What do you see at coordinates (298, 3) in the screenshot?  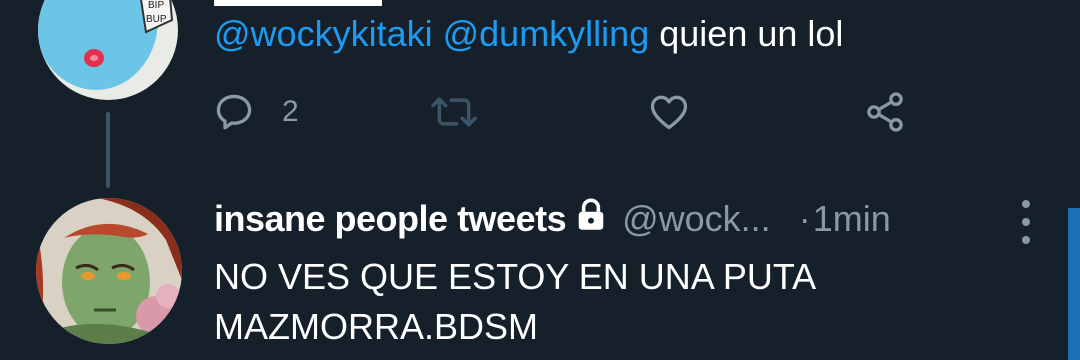 I see `cropped-display-name` at bounding box center [298, 3].